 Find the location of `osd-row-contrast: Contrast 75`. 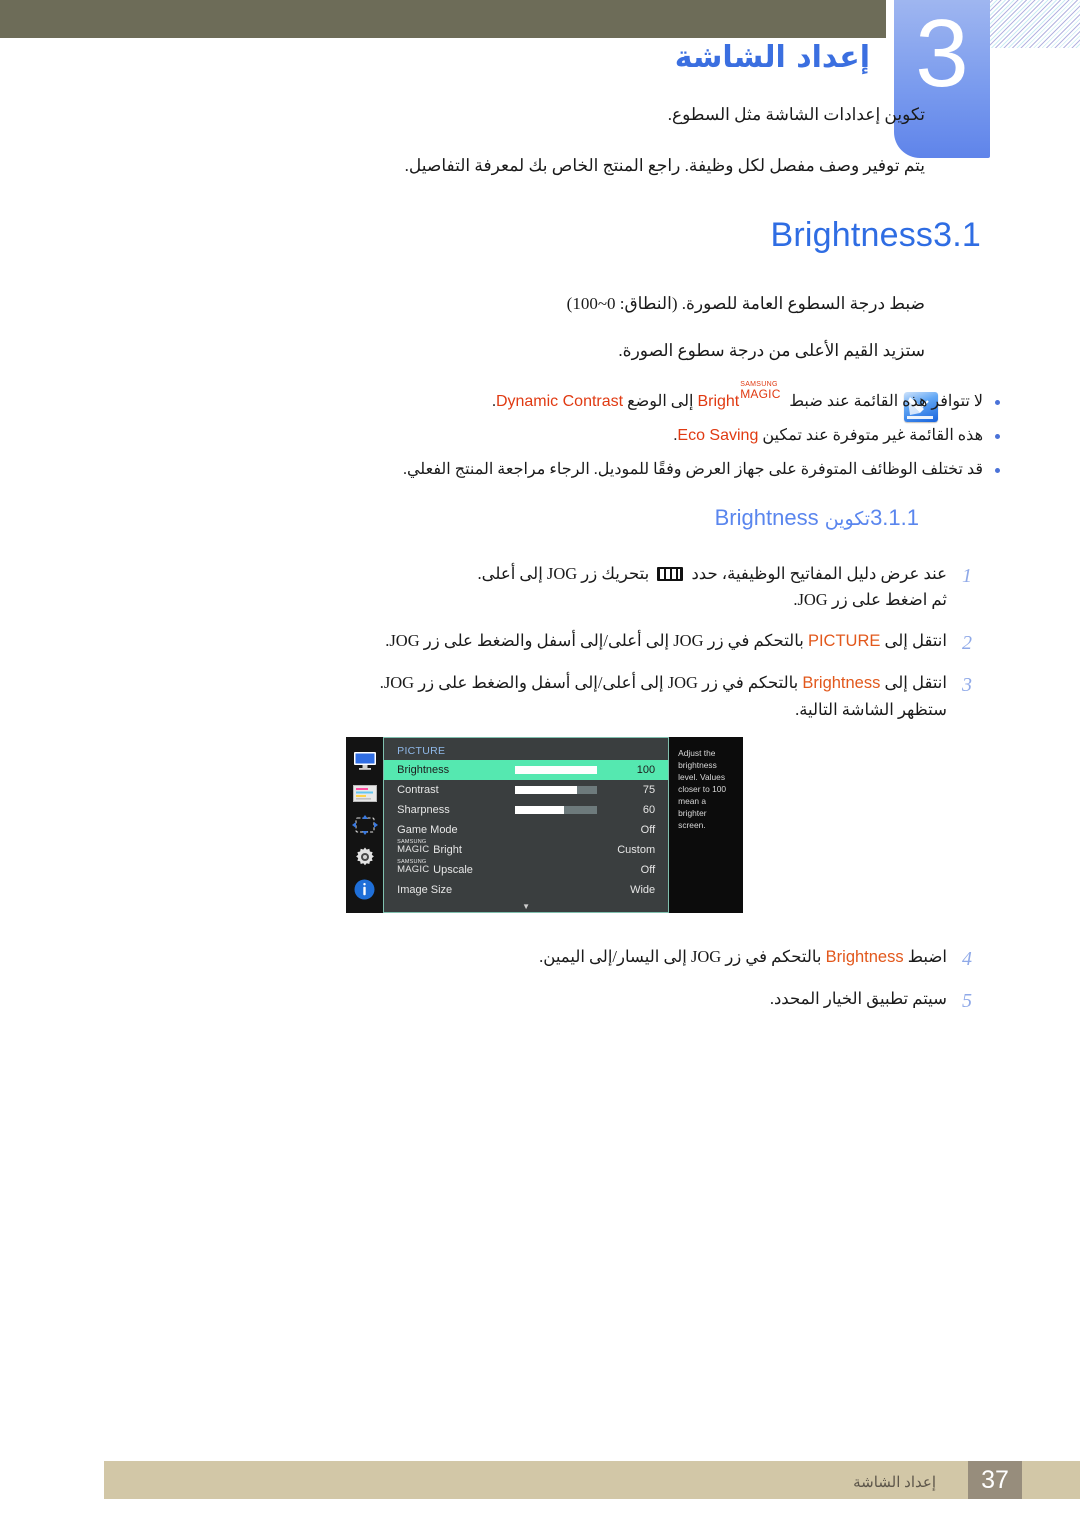

osd-row-contrast: Contrast 75 is located at coordinates (526, 790).